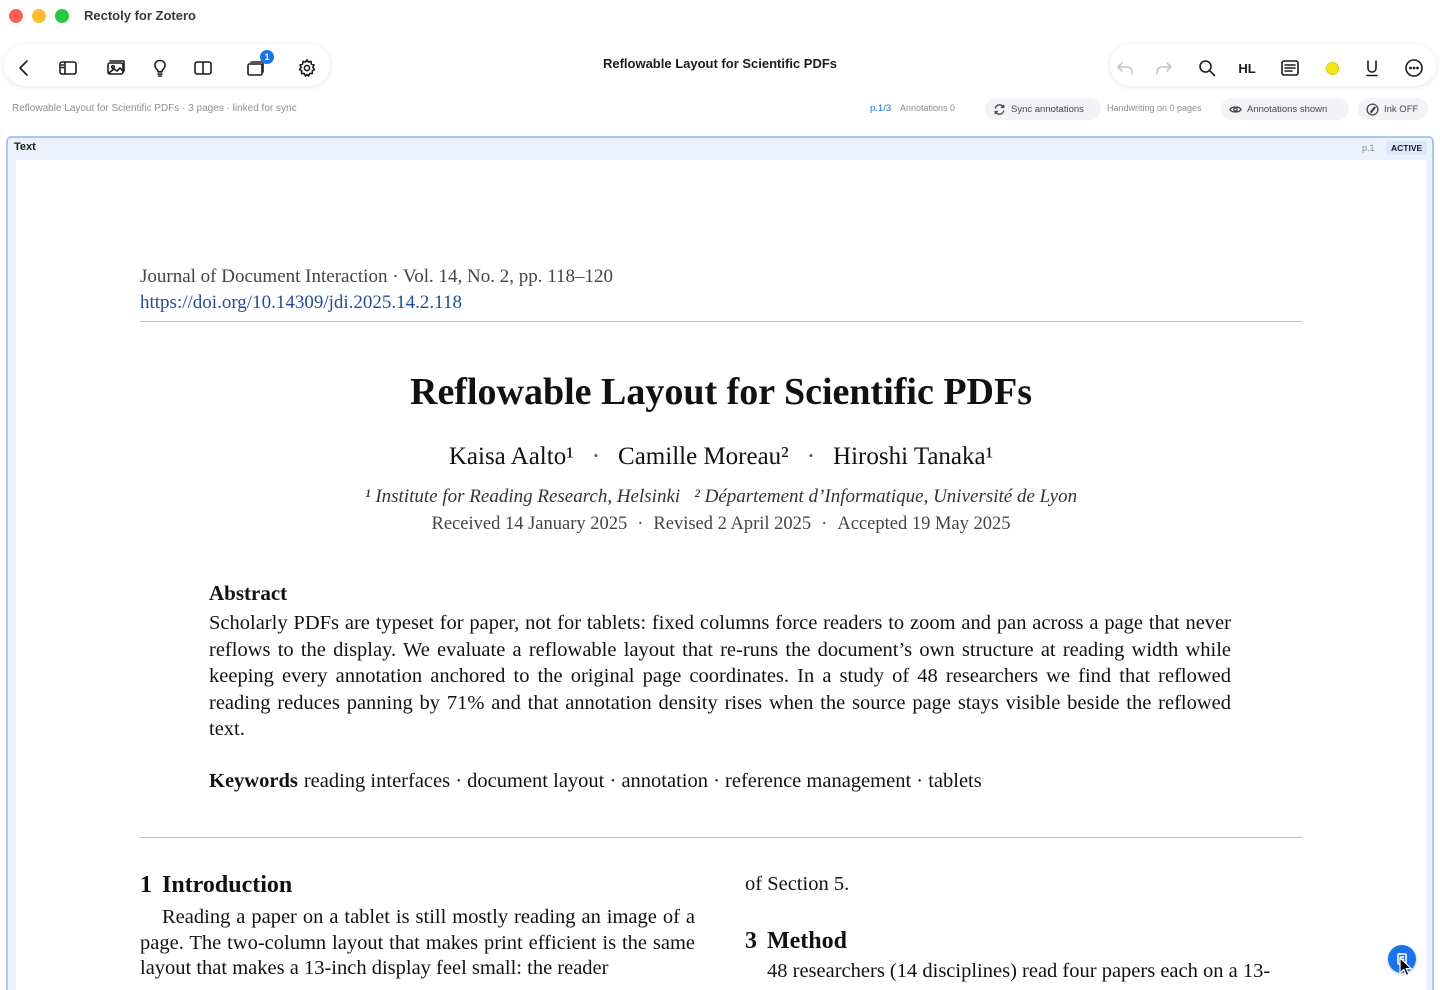 This screenshot has height=990, width=1440. I want to click on highlight-label: HL, so click(1247, 68).